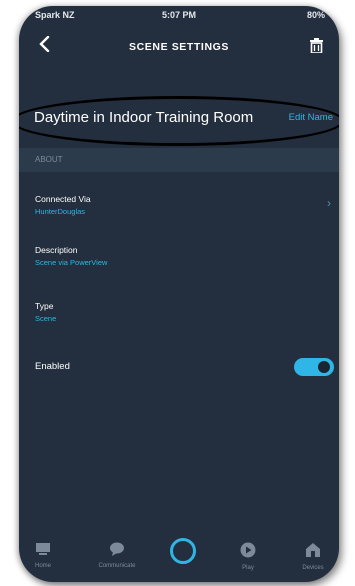 Image resolution: width=355 pixels, height=586 pixels. I want to click on type-label: Type, so click(44, 306).